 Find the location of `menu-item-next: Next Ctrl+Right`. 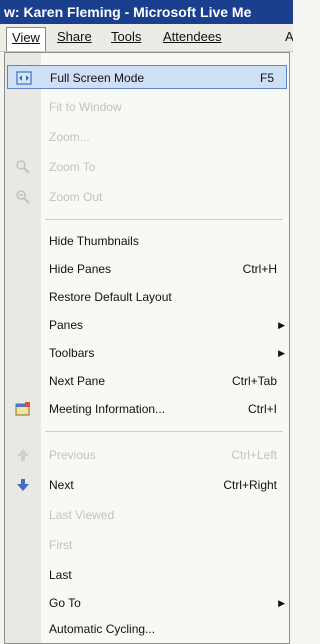

menu-item-next: Next Ctrl+Right is located at coordinates (147, 485).